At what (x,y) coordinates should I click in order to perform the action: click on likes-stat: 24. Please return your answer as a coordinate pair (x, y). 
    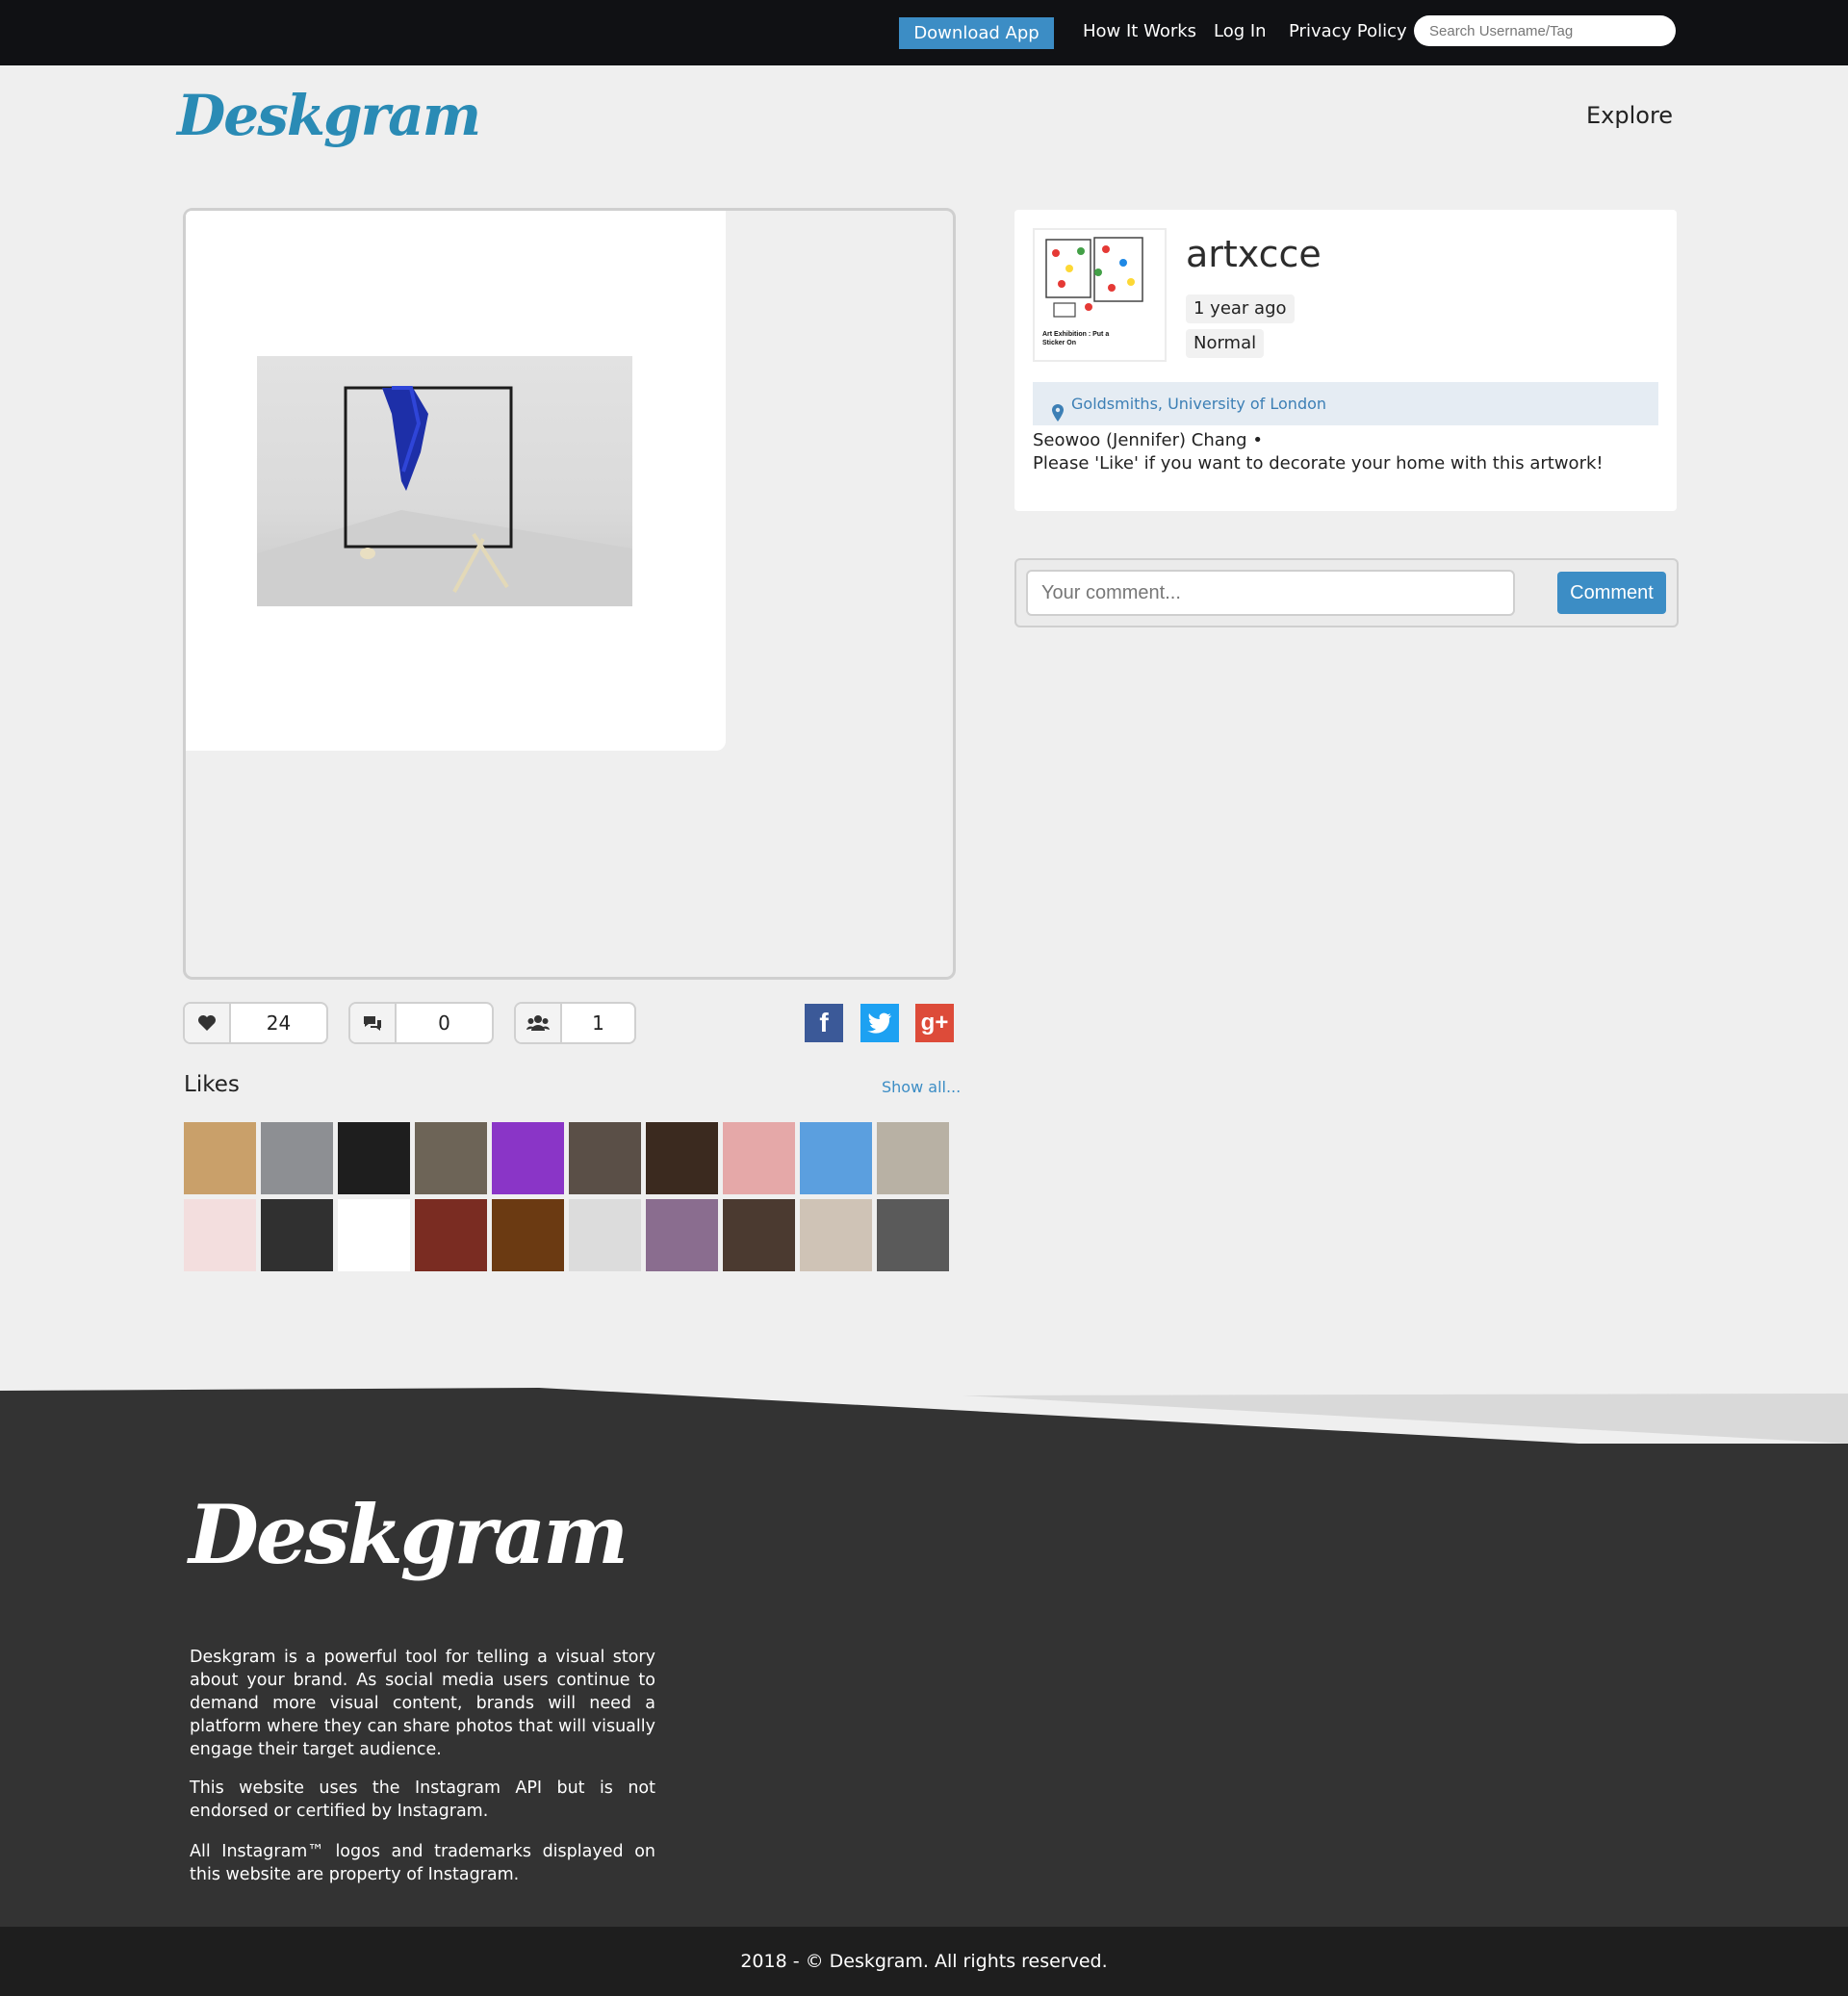
    Looking at the image, I should click on (255, 1023).